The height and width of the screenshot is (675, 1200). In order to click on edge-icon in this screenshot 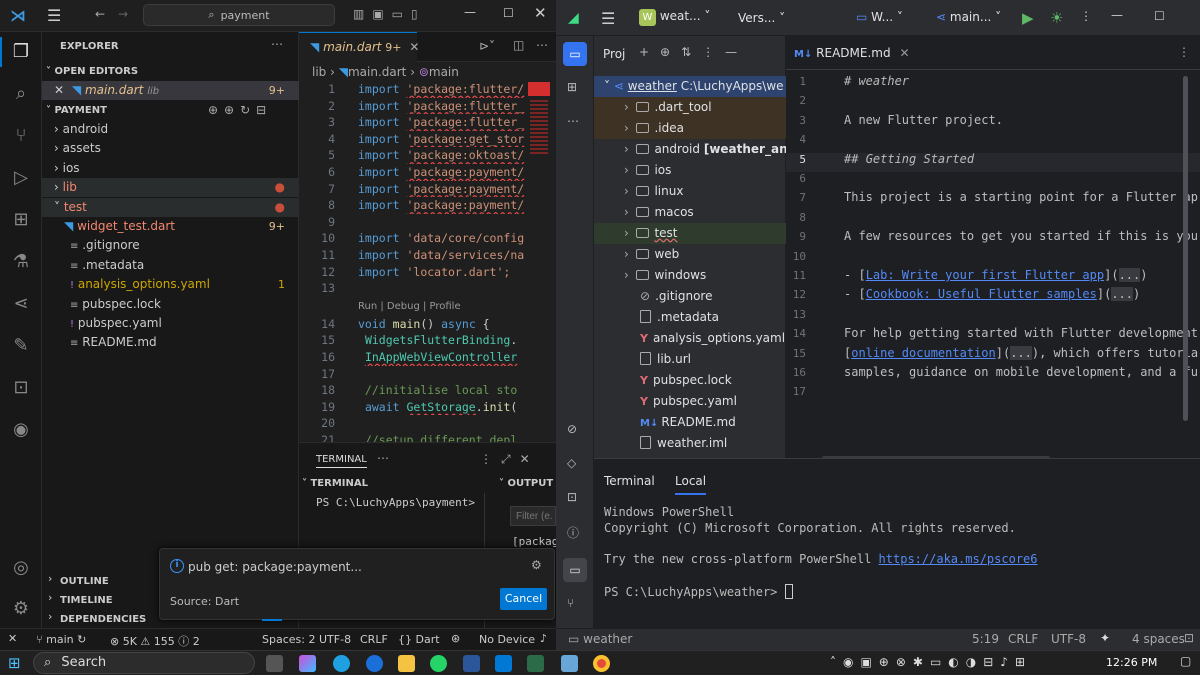, I will do `click(341, 663)`.